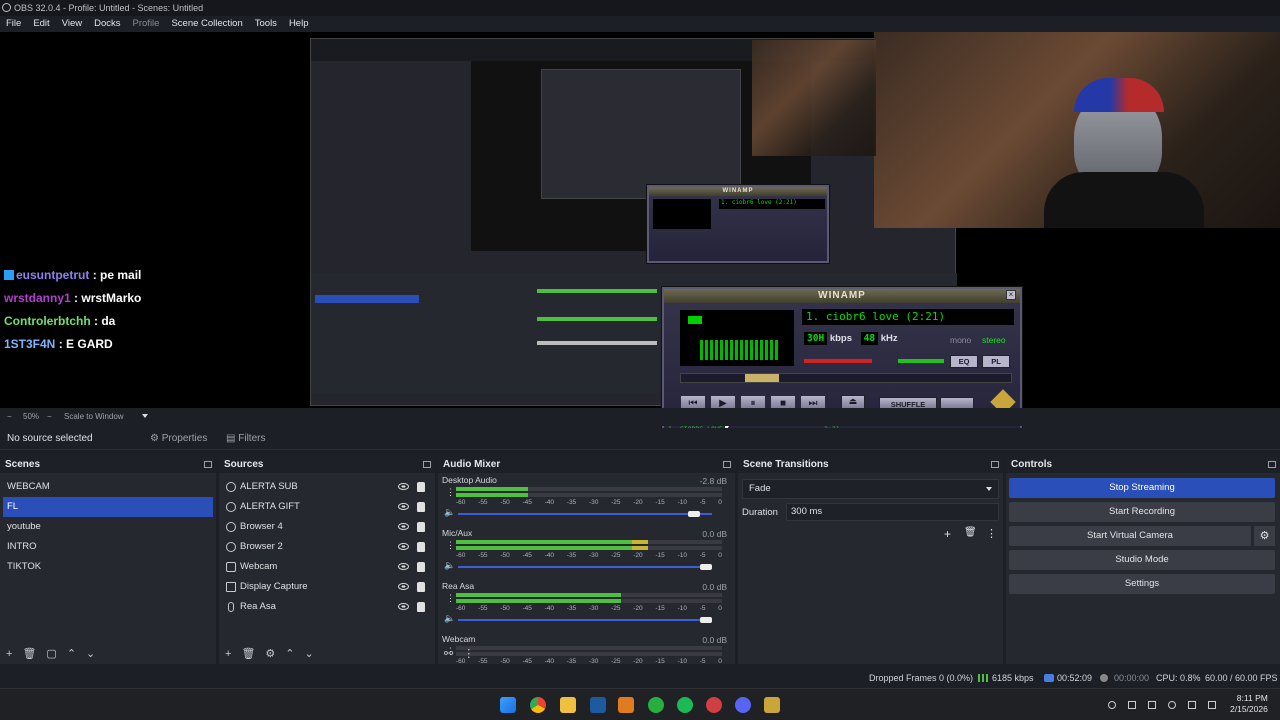 This screenshot has width=1280, height=720. I want to click on file-explorer-icon, so click(568, 705).